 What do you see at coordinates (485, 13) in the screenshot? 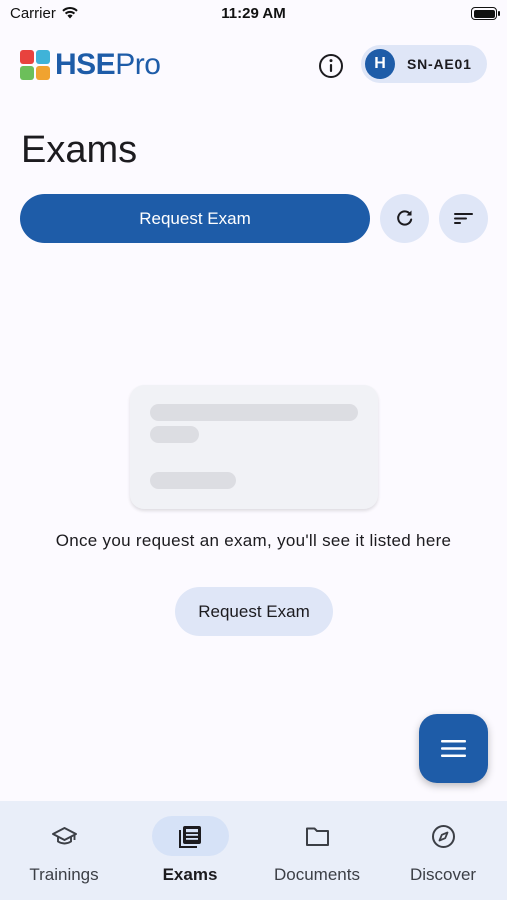
I see `battery-icon` at bounding box center [485, 13].